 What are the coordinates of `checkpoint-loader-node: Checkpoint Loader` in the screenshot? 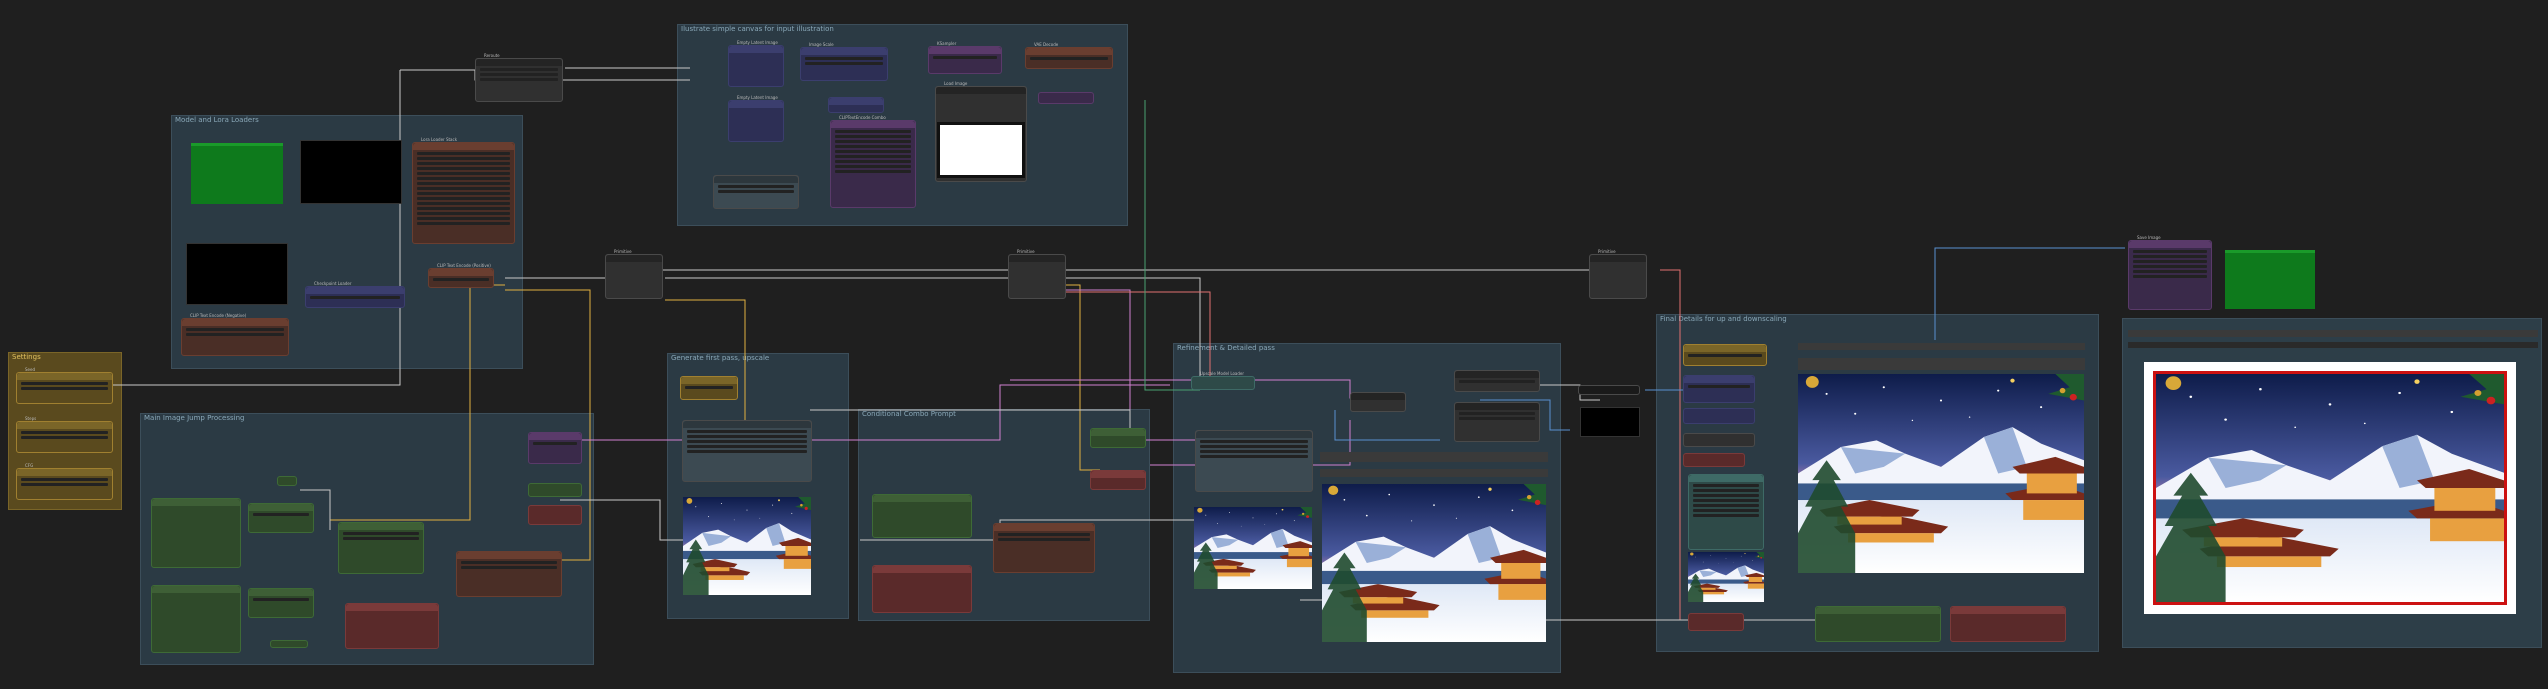 It's located at (355, 294).